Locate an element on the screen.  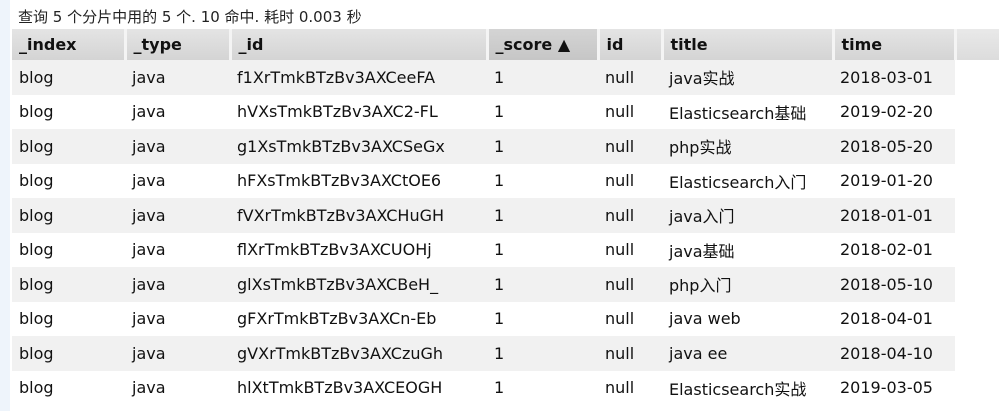
cell-id: hVXsTmkBTzBv3AXC2-FL is located at coordinates (358, 111).